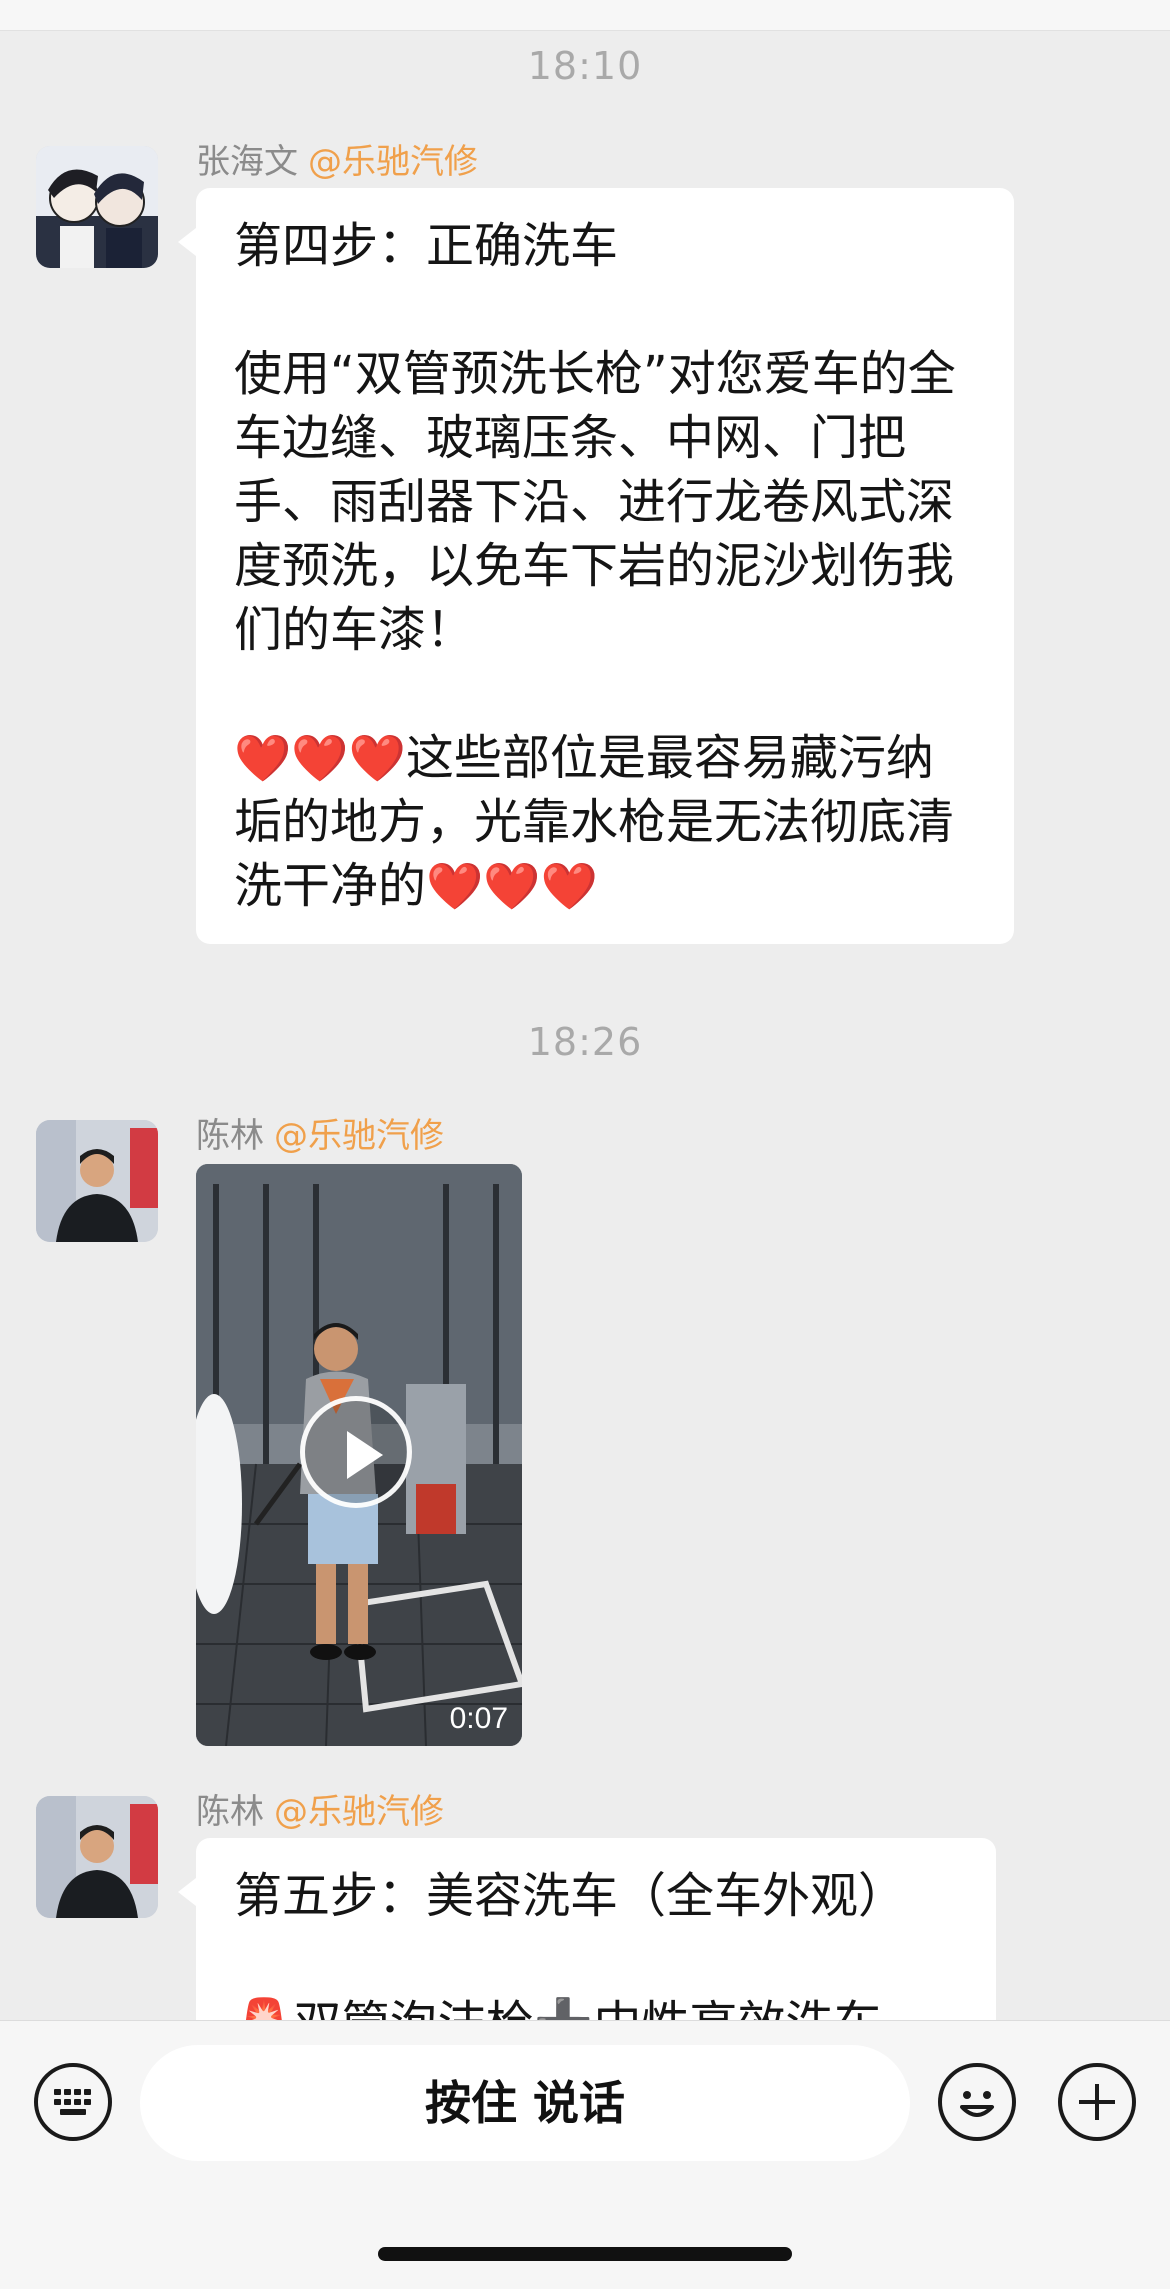 The height and width of the screenshot is (2289, 1170). I want to click on play-icon, so click(356, 1452).